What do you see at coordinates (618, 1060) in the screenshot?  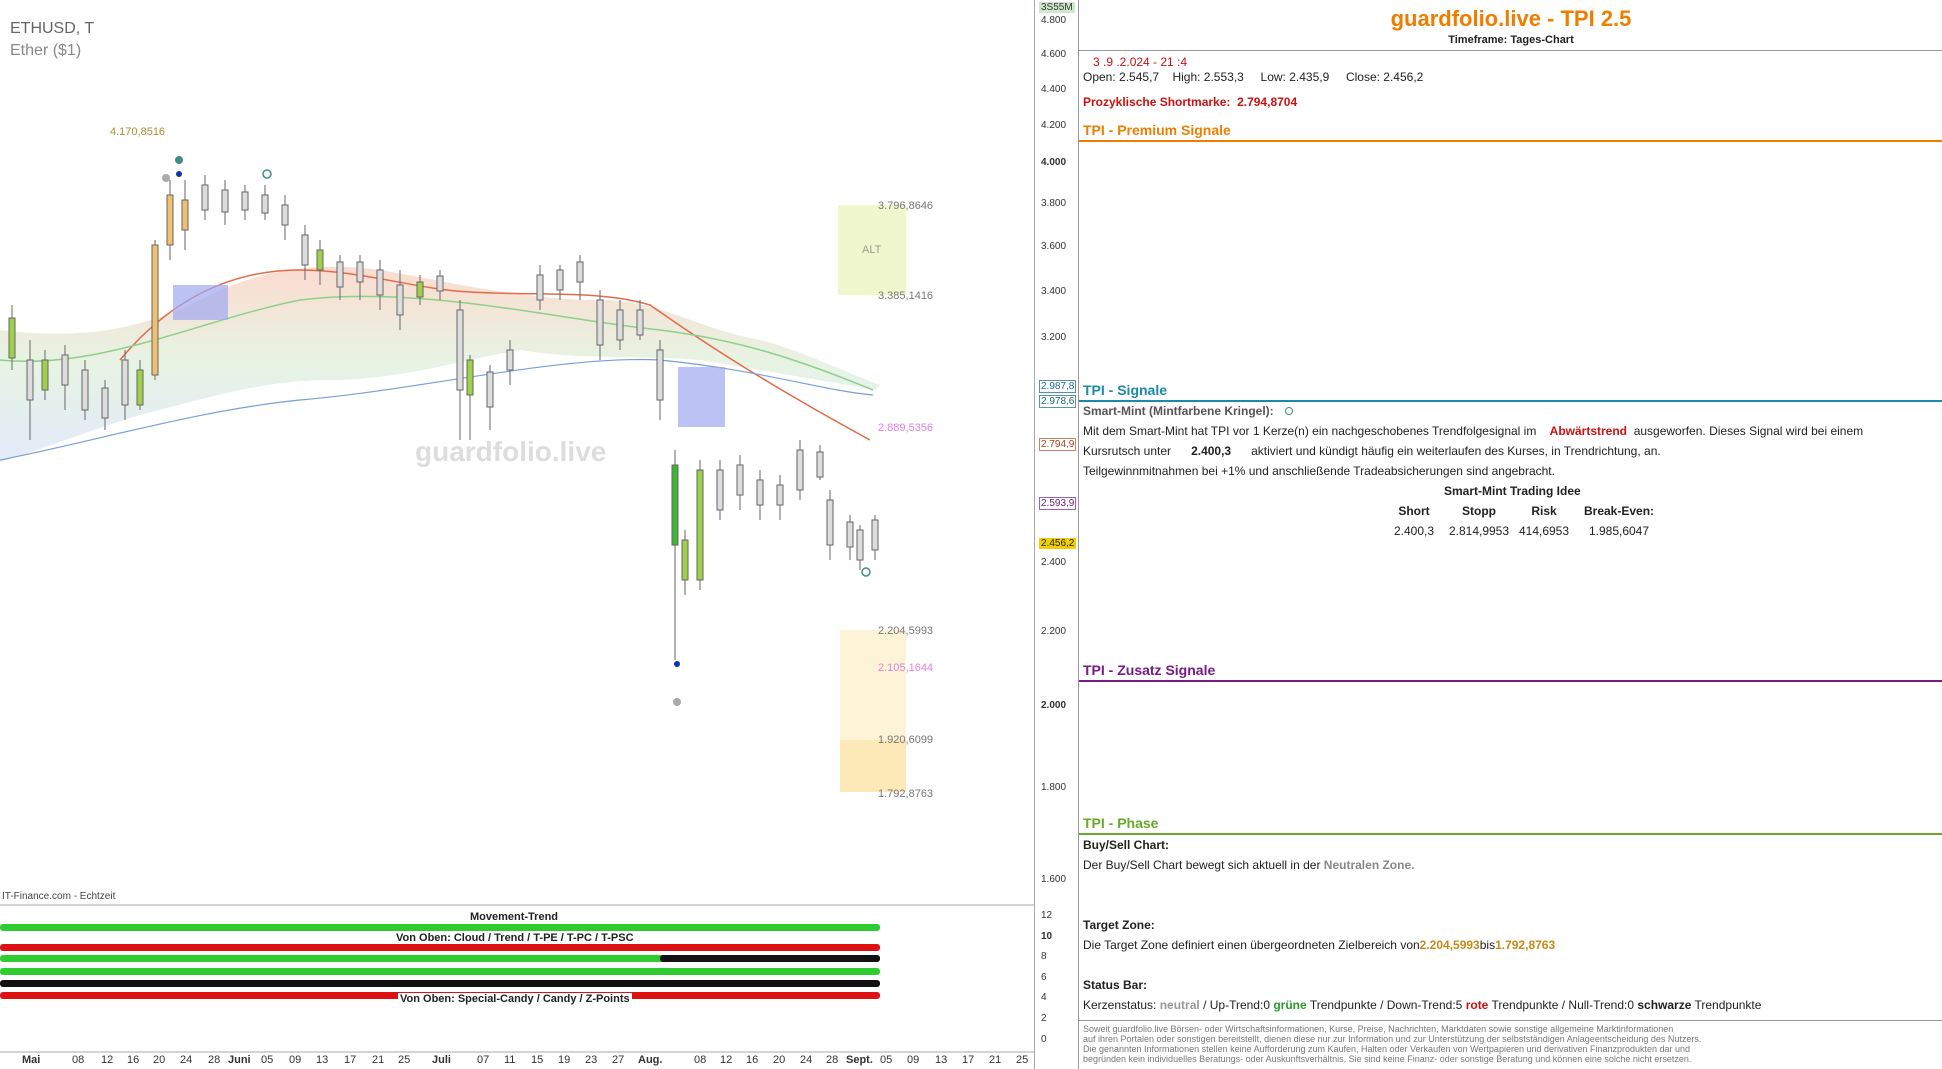 I see `date-tick: 27` at bounding box center [618, 1060].